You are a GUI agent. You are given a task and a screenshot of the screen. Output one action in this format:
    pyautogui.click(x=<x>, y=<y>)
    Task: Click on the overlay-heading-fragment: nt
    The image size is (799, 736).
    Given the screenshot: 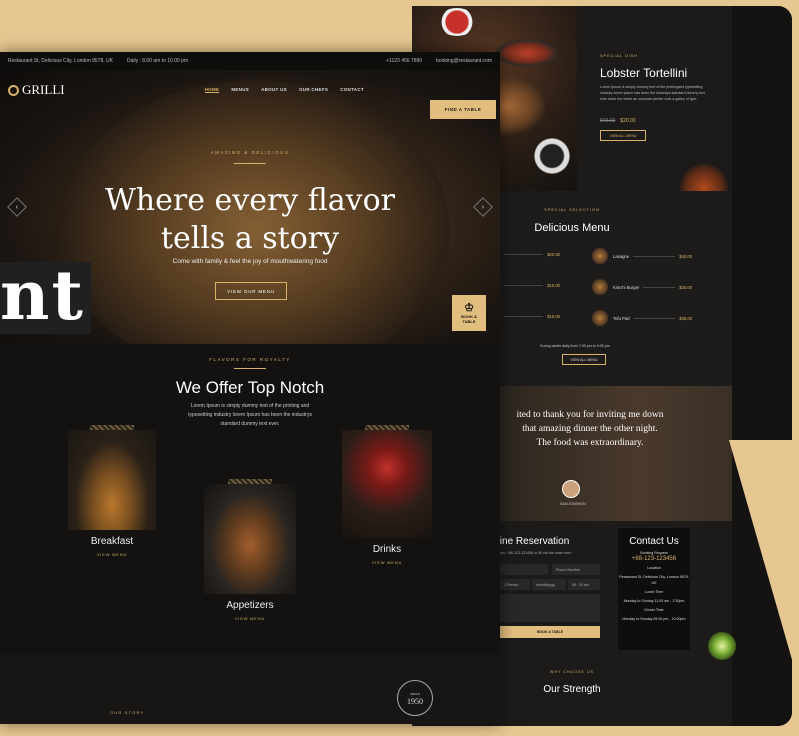 What is the action you would take?
    pyautogui.click(x=45, y=298)
    